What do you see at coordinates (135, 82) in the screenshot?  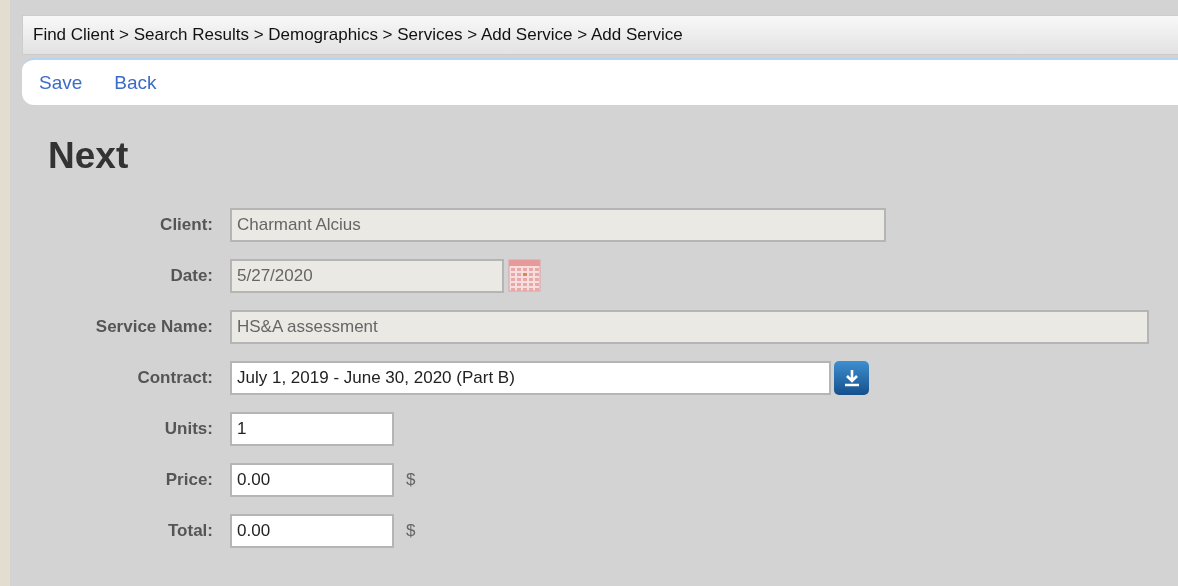 I see `toolbar-link: Back` at bounding box center [135, 82].